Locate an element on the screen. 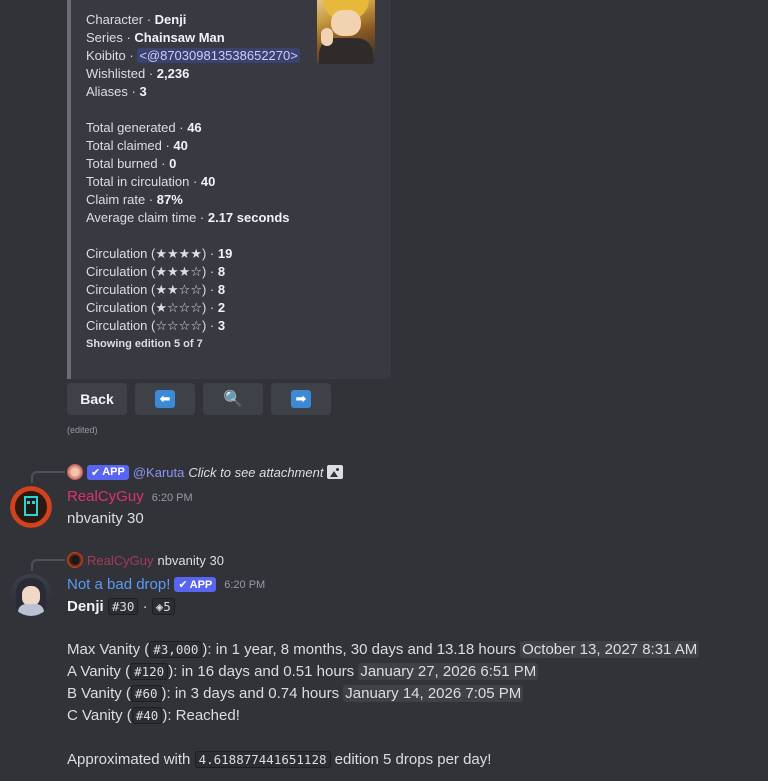 This screenshot has width=768, height=781. username: Not a bad drop! is located at coordinates (118, 584).